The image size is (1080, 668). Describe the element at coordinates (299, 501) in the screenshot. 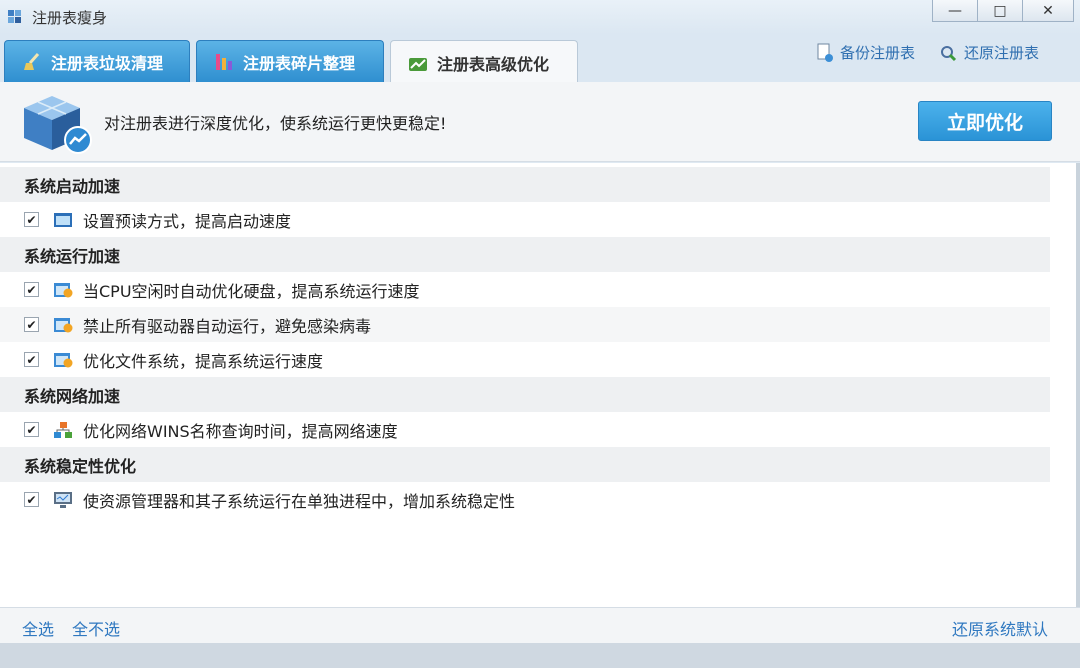

I see `item-label: 使资源管理器和其子系统运行在单独进程中，增加系统稳定性` at that location.